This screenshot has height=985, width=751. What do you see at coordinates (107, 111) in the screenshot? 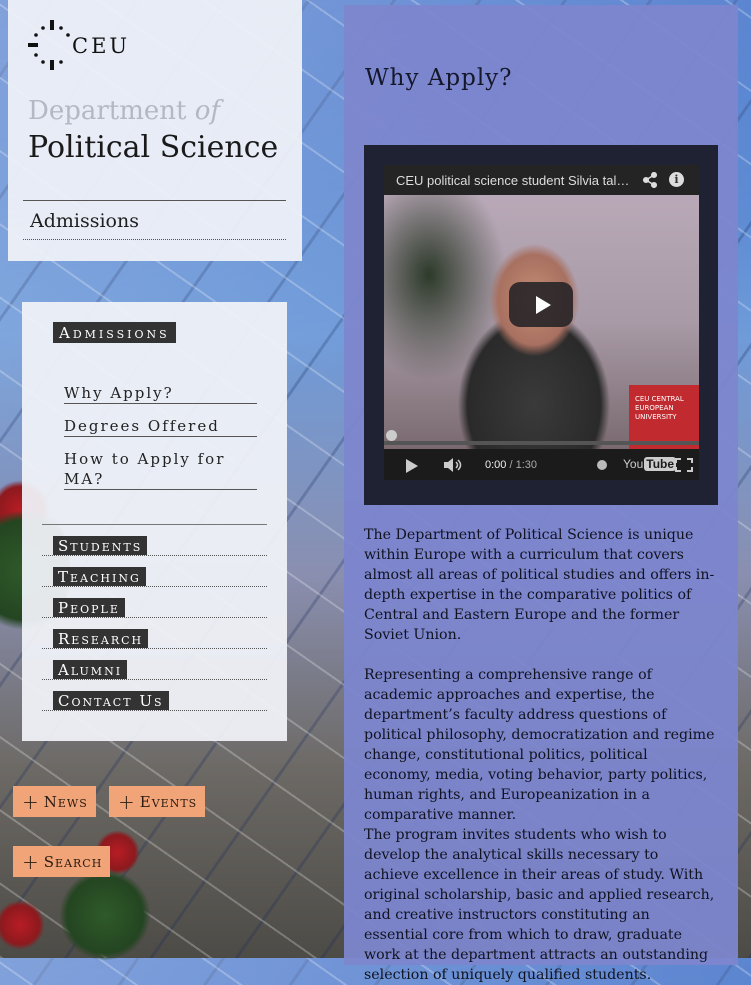
I see `department-prefix: Department` at bounding box center [107, 111].